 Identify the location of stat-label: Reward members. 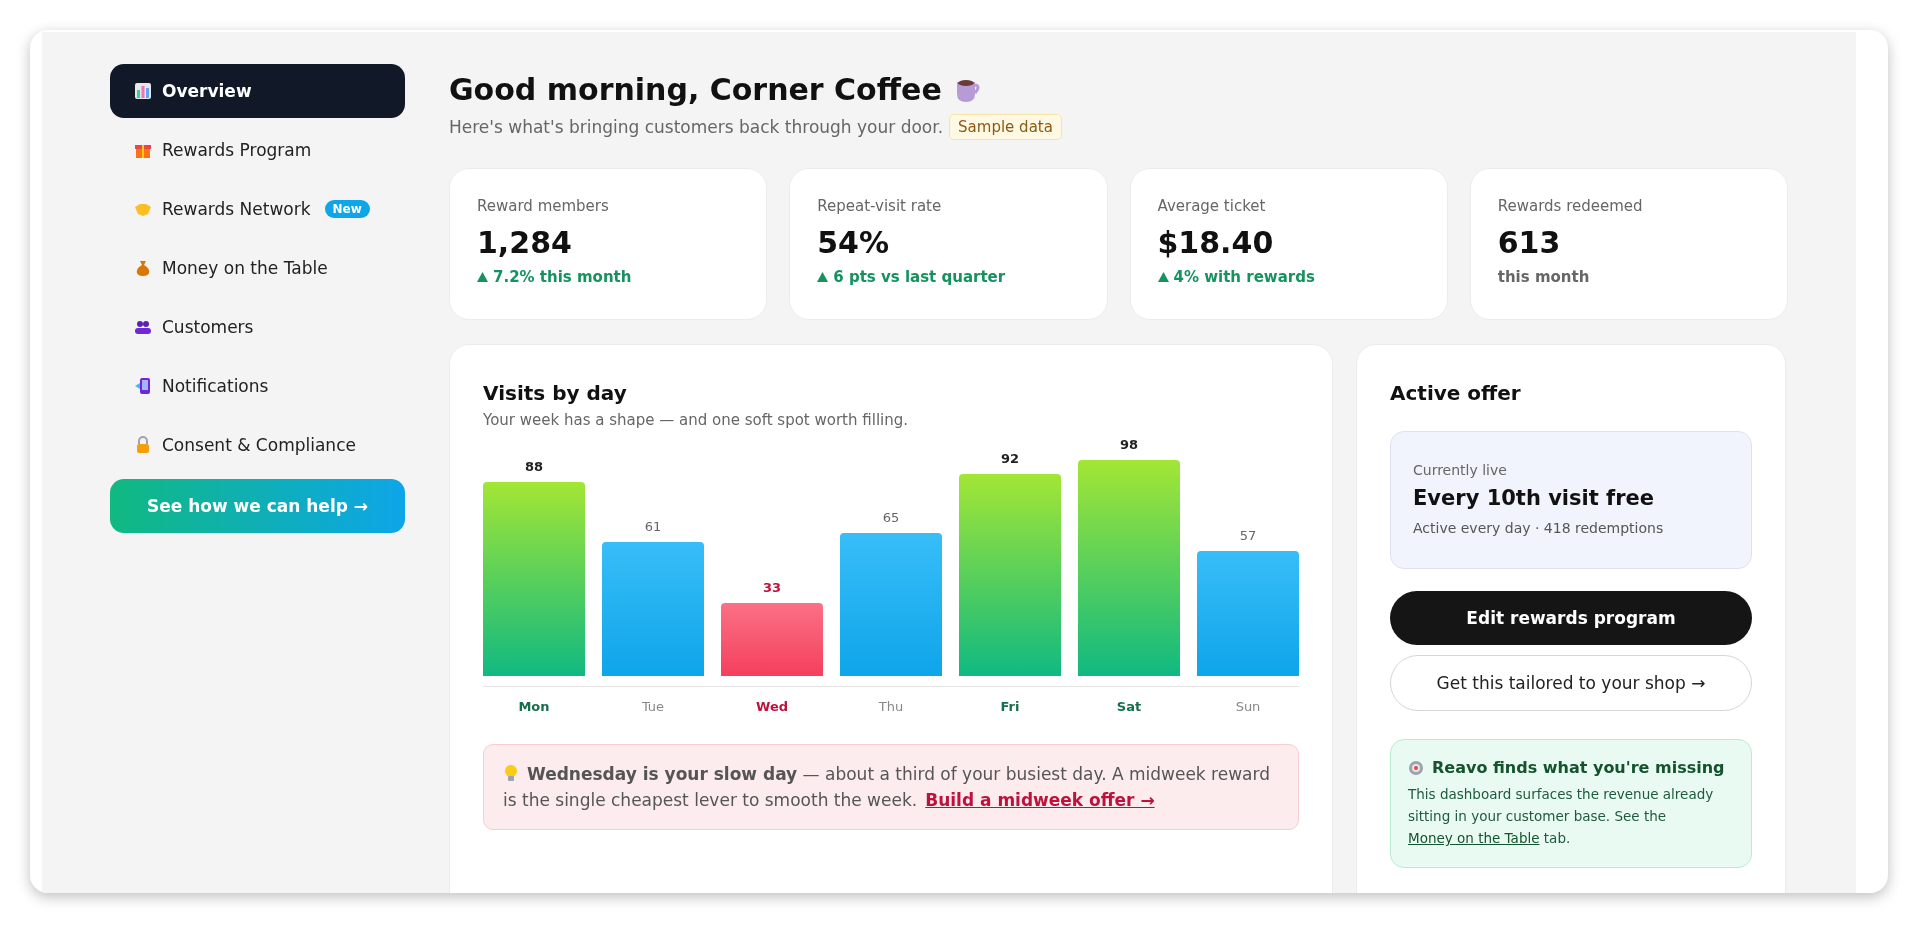
(543, 206).